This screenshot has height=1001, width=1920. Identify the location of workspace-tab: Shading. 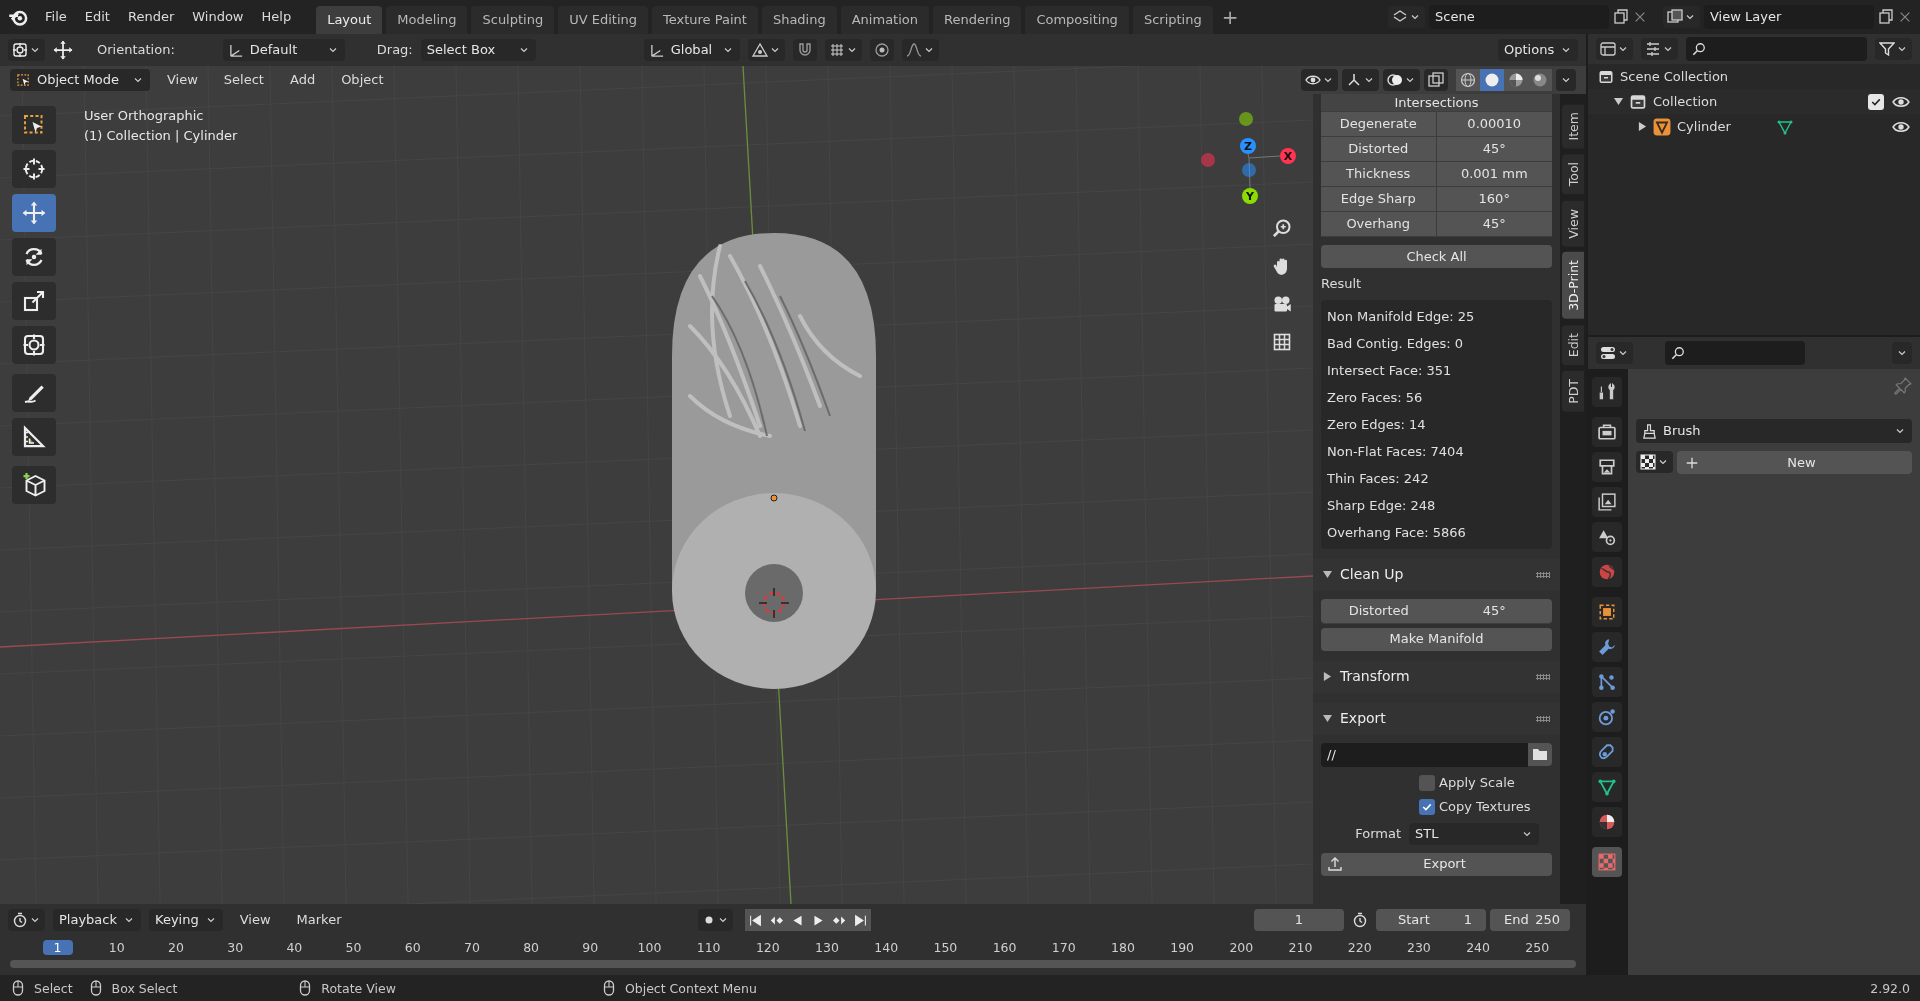
(799, 20).